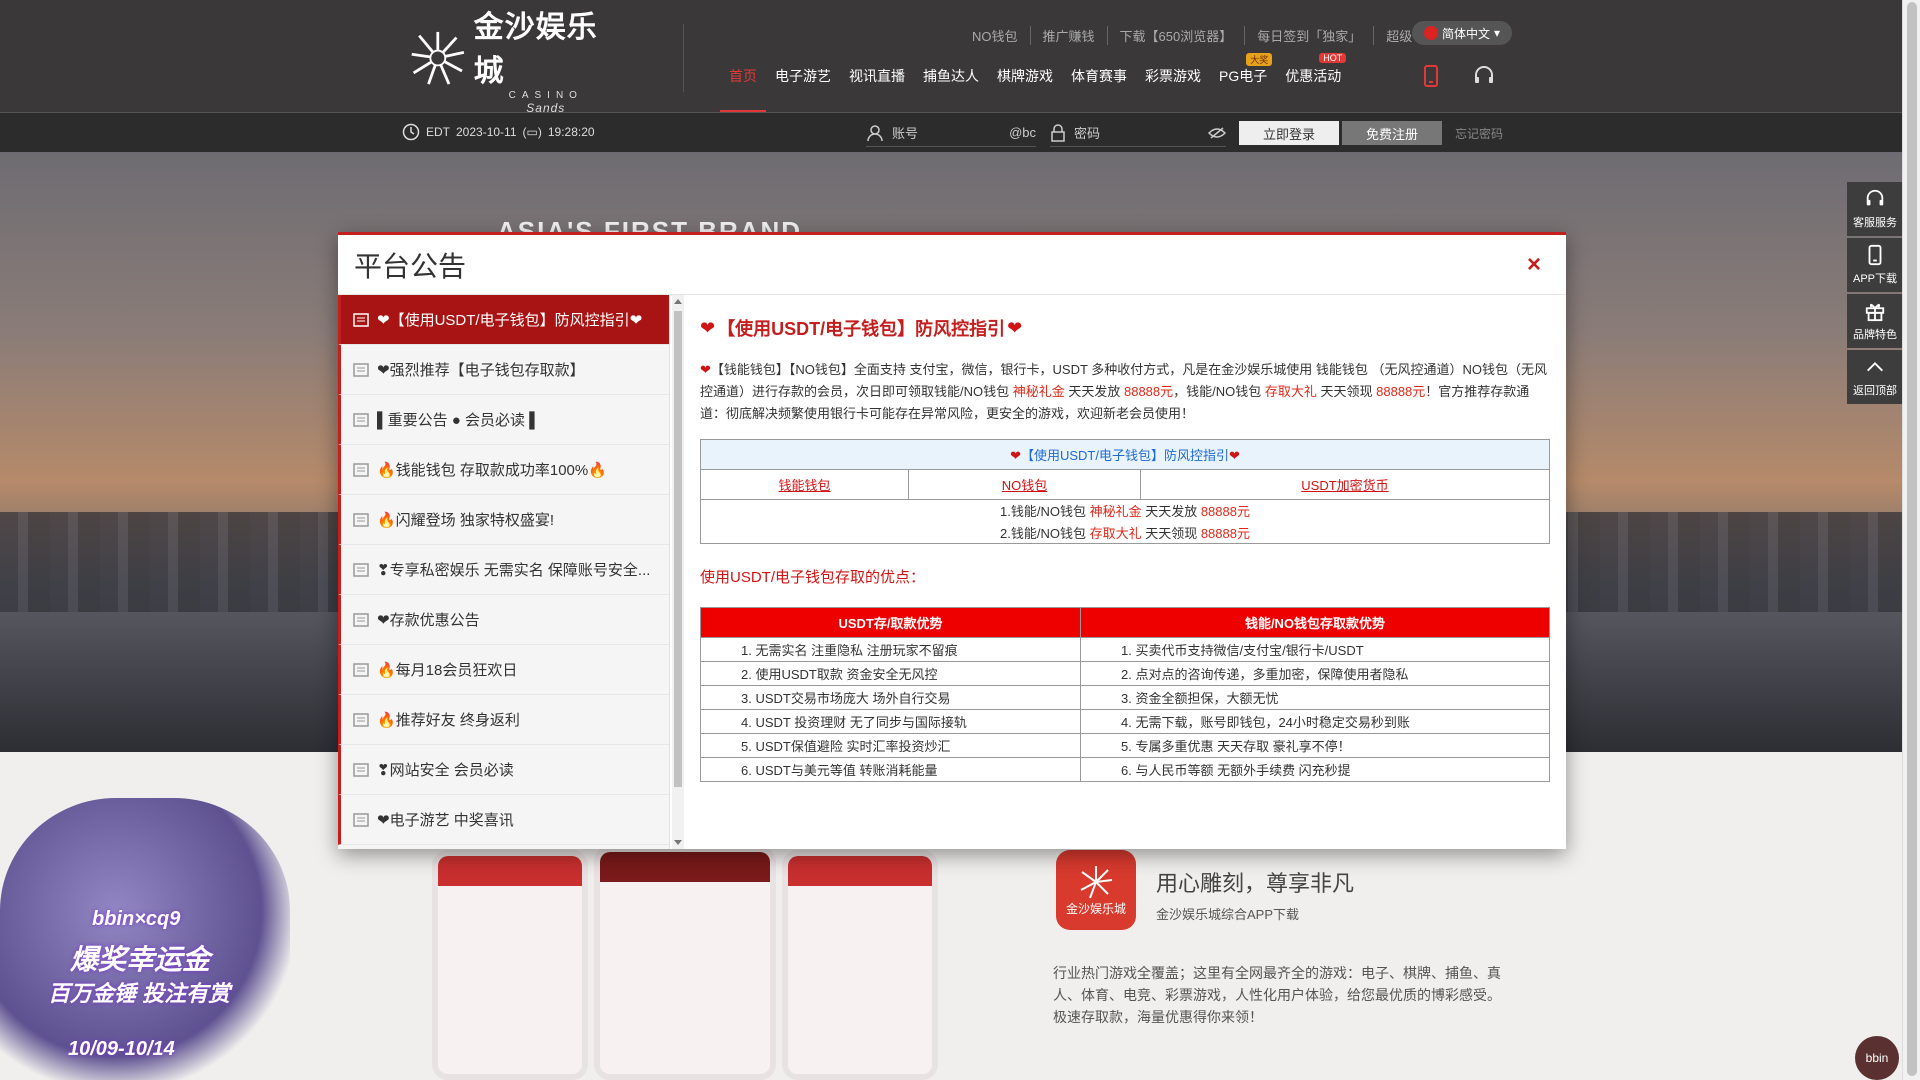 The height and width of the screenshot is (1080, 1920). What do you see at coordinates (861, 329) in the screenshot?
I see `content-title-text: 【使用USDT/电子钱包】防风控指引` at bounding box center [861, 329].